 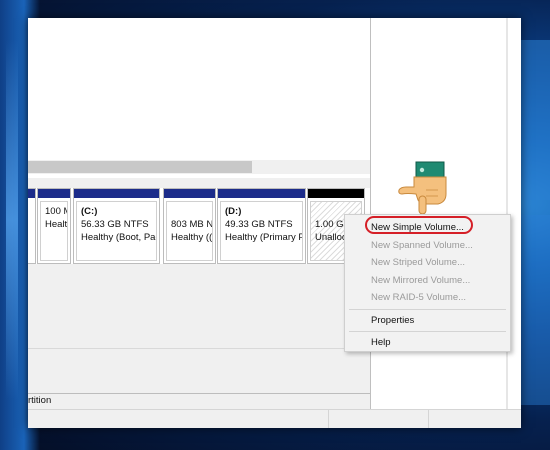 I want to click on partition-name: (C:), so click(x=89, y=211).